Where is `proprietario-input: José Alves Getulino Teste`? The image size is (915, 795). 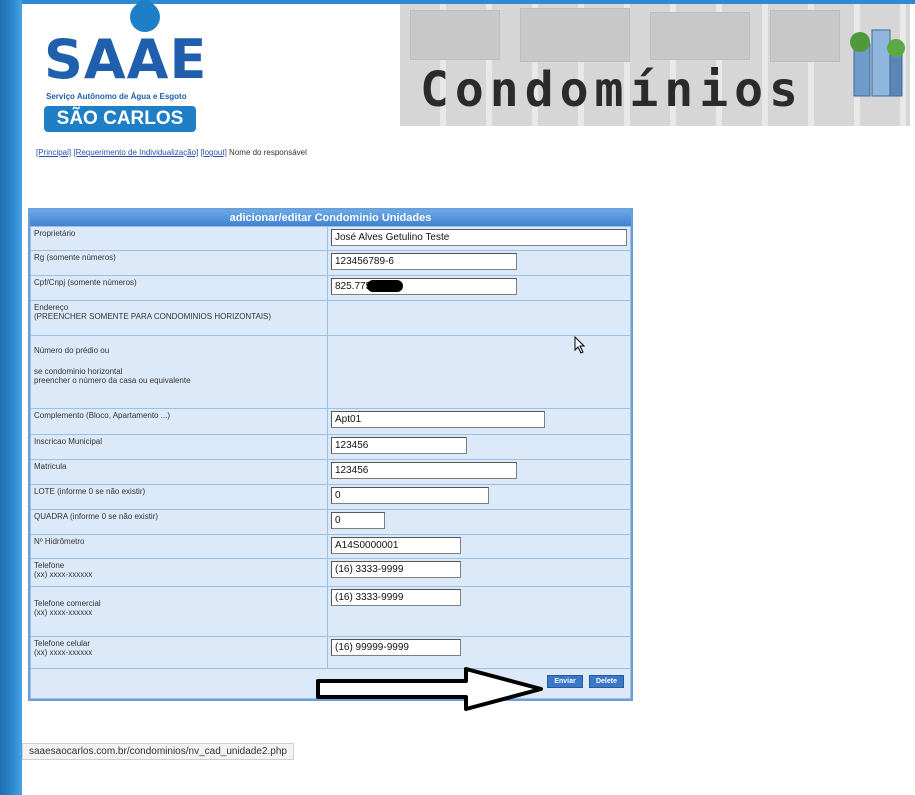
proprietario-input: José Alves Getulino Teste is located at coordinates (479, 237).